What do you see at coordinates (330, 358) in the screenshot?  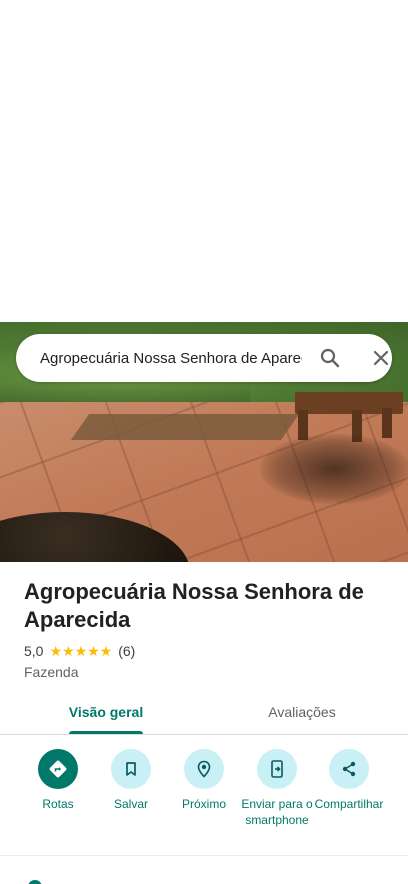 I see `search-icon` at bounding box center [330, 358].